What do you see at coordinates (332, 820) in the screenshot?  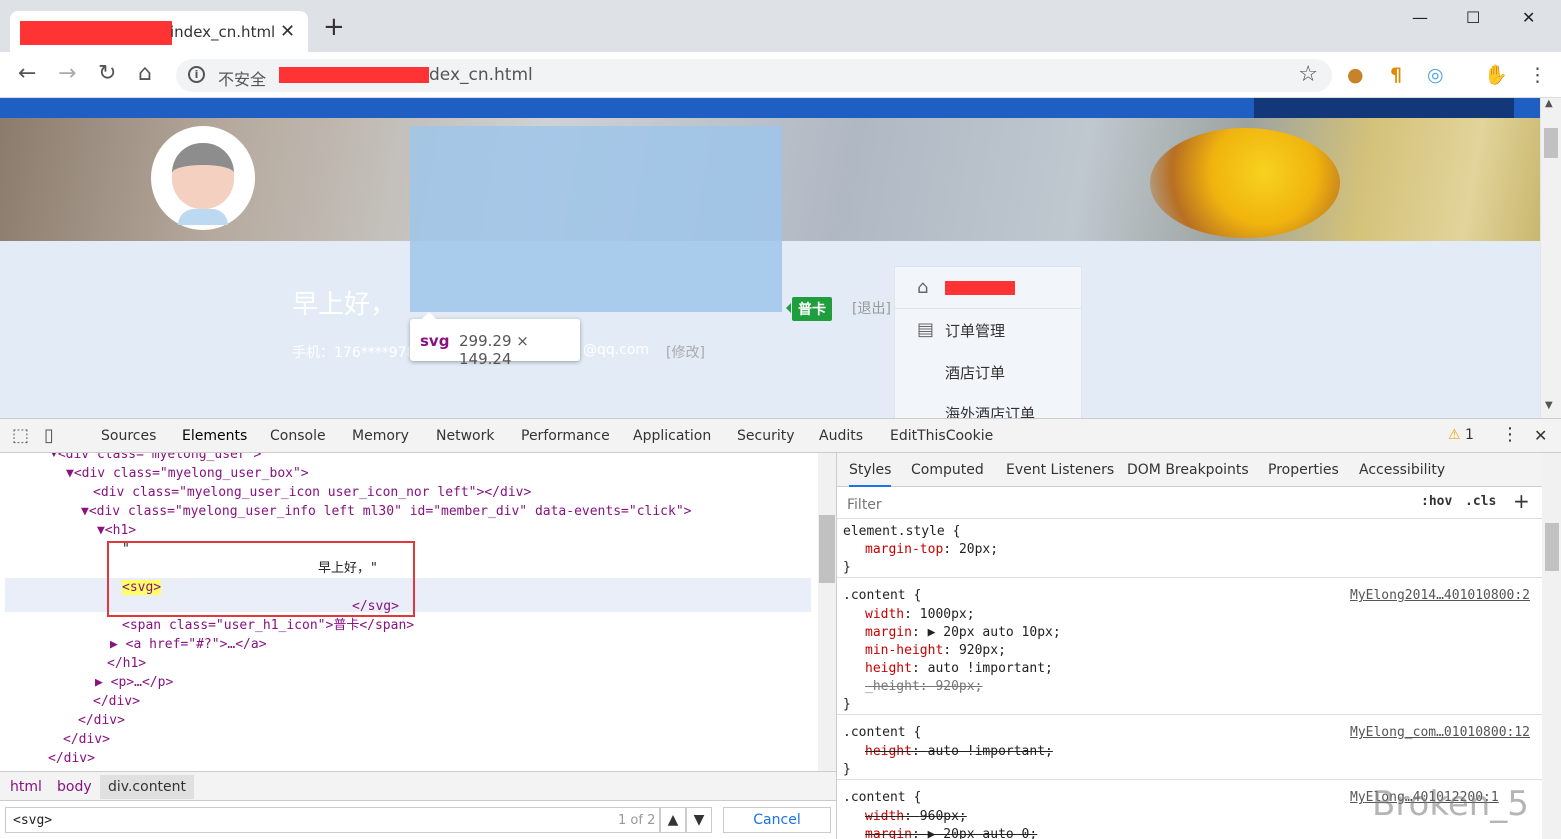 I see `dom-search-input: <svg> 1 of 2` at bounding box center [332, 820].